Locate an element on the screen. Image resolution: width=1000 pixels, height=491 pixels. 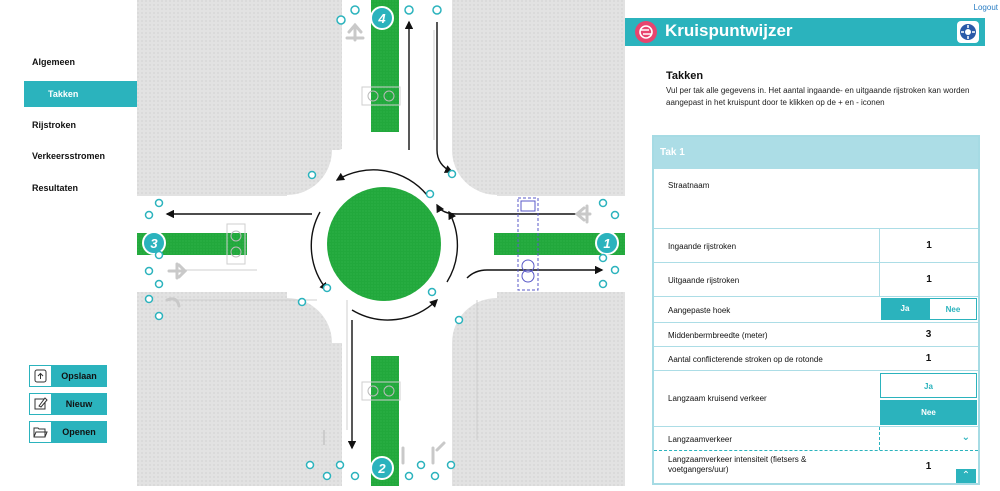
in-lanes-row: Ingaande rijstroken 1 is located at coordinates (816, 246).